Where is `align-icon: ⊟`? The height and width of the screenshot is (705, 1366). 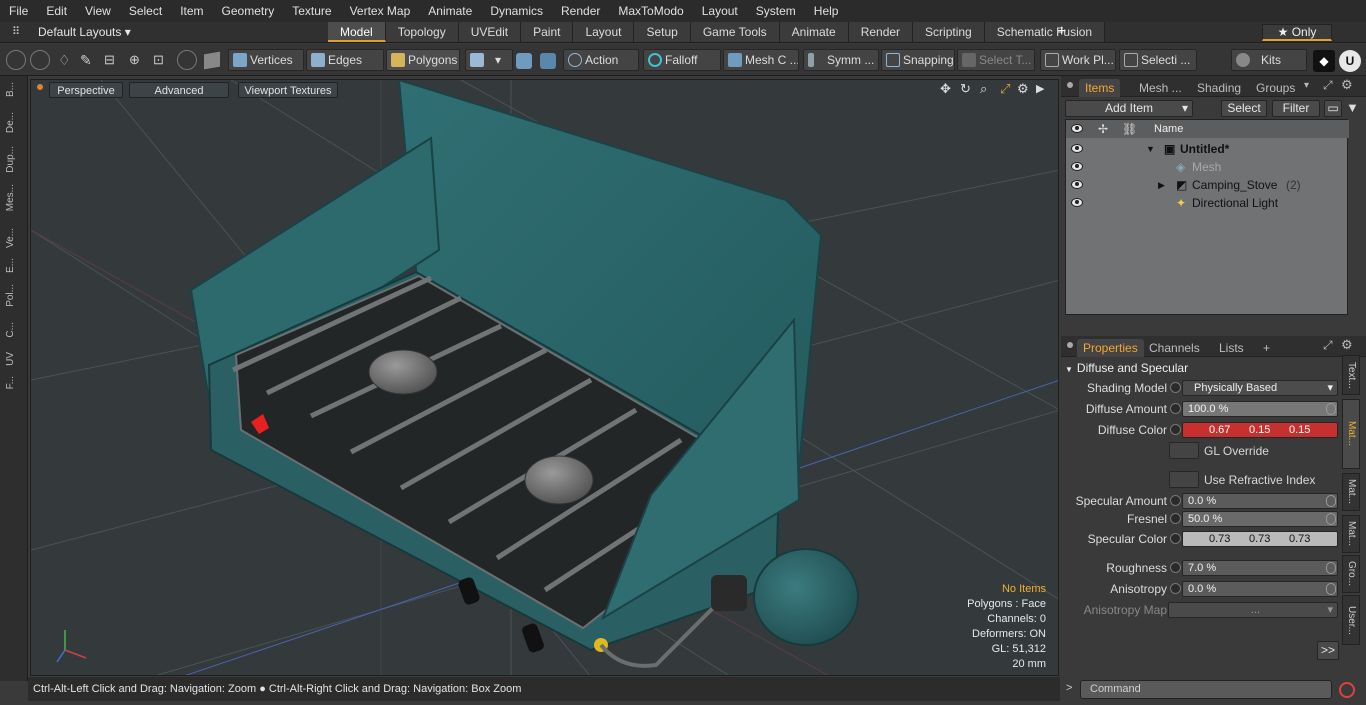 align-icon: ⊟ is located at coordinates (109, 60).